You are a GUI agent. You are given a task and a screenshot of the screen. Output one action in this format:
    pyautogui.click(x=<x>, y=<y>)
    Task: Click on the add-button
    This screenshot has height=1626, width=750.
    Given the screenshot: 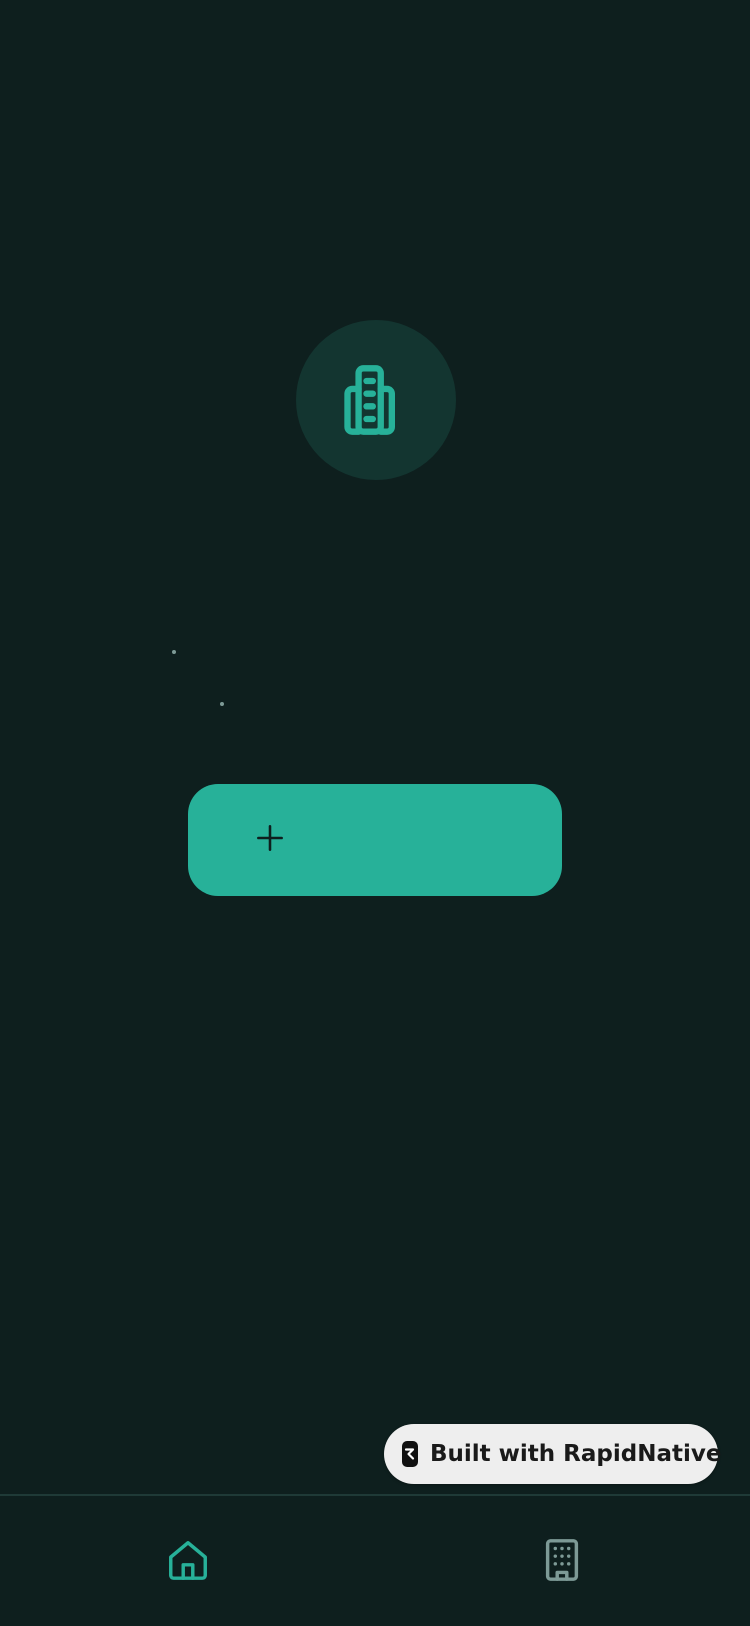 What is the action you would take?
    pyautogui.click(x=375, y=840)
    